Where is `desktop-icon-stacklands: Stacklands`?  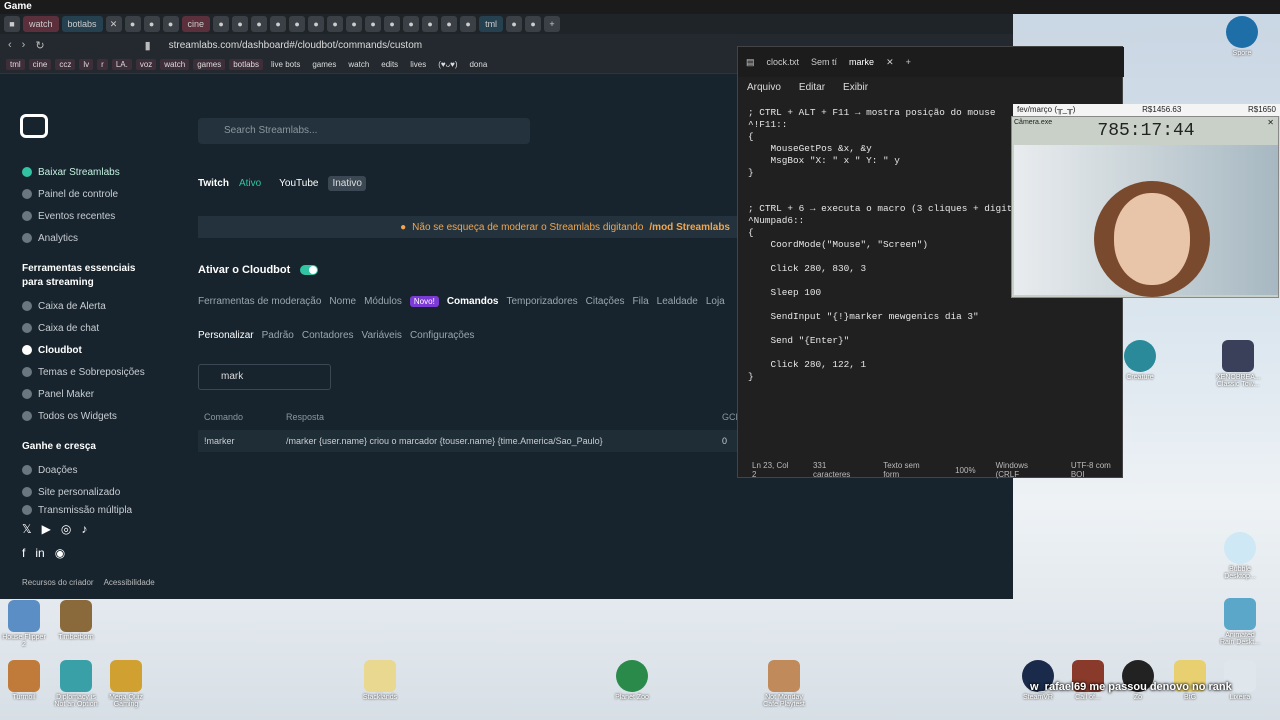 desktop-icon-stacklands: Stacklands is located at coordinates (380, 680).